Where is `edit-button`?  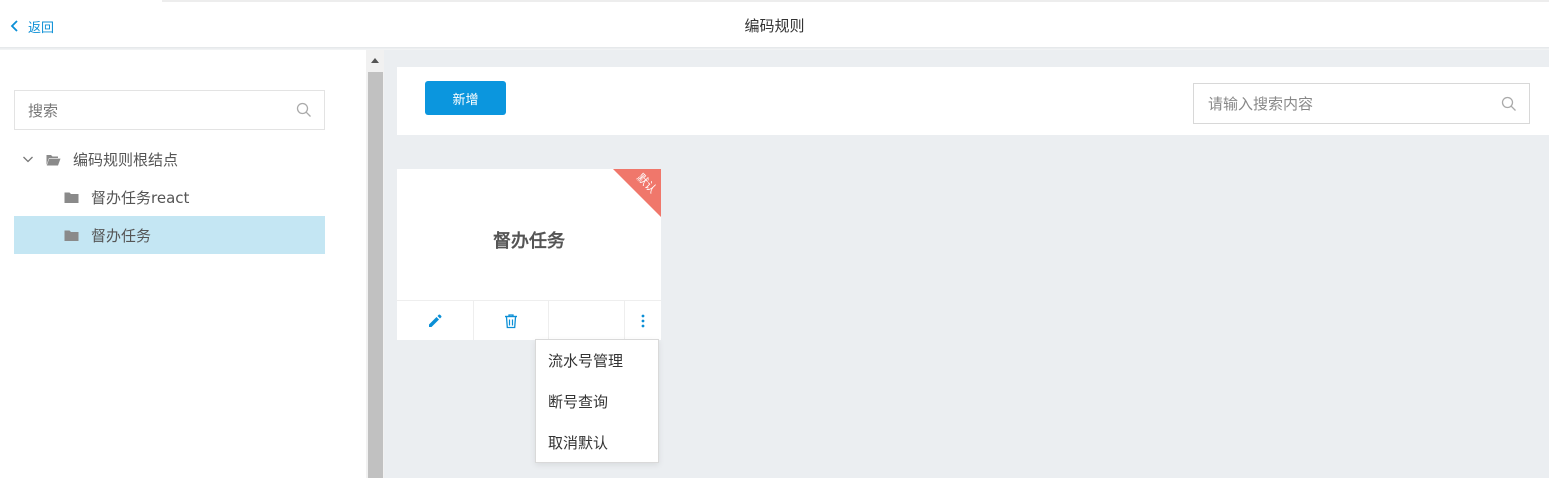
edit-button is located at coordinates (435, 320).